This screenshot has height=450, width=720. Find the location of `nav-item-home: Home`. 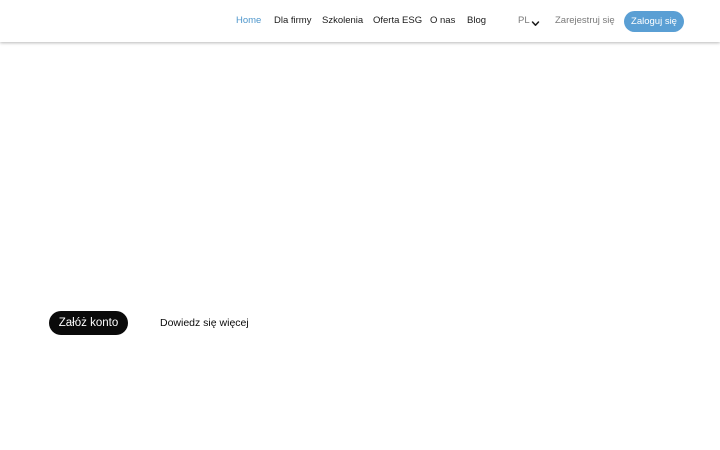

nav-item-home: Home is located at coordinates (248, 21).